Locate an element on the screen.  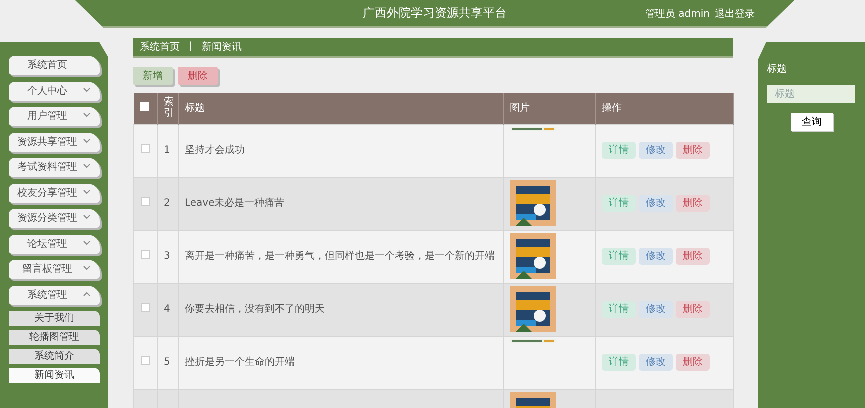
menu-item: 论坛管理 is located at coordinates (54, 244).